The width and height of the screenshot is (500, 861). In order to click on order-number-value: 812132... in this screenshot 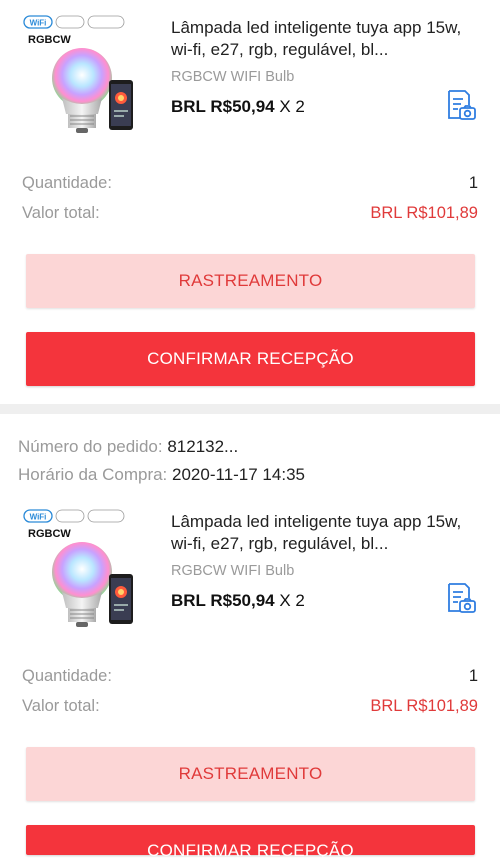, I will do `click(202, 446)`.